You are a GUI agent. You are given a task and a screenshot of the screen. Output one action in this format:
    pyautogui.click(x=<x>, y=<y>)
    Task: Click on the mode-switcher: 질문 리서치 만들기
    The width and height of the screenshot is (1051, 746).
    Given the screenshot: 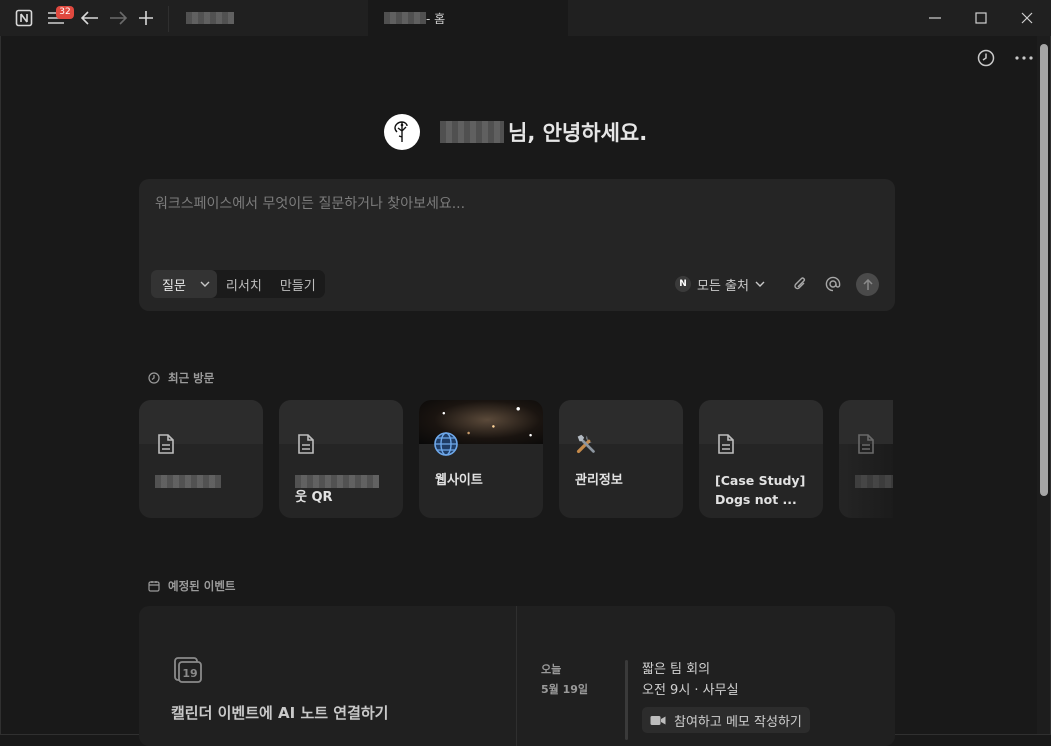 What is the action you would take?
    pyautogui.click(x=238, y=284)
    